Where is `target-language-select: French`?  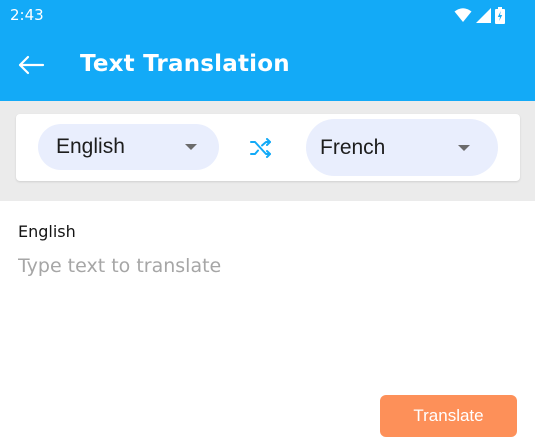
target-language-select: French is located at coordinates (402, 147).